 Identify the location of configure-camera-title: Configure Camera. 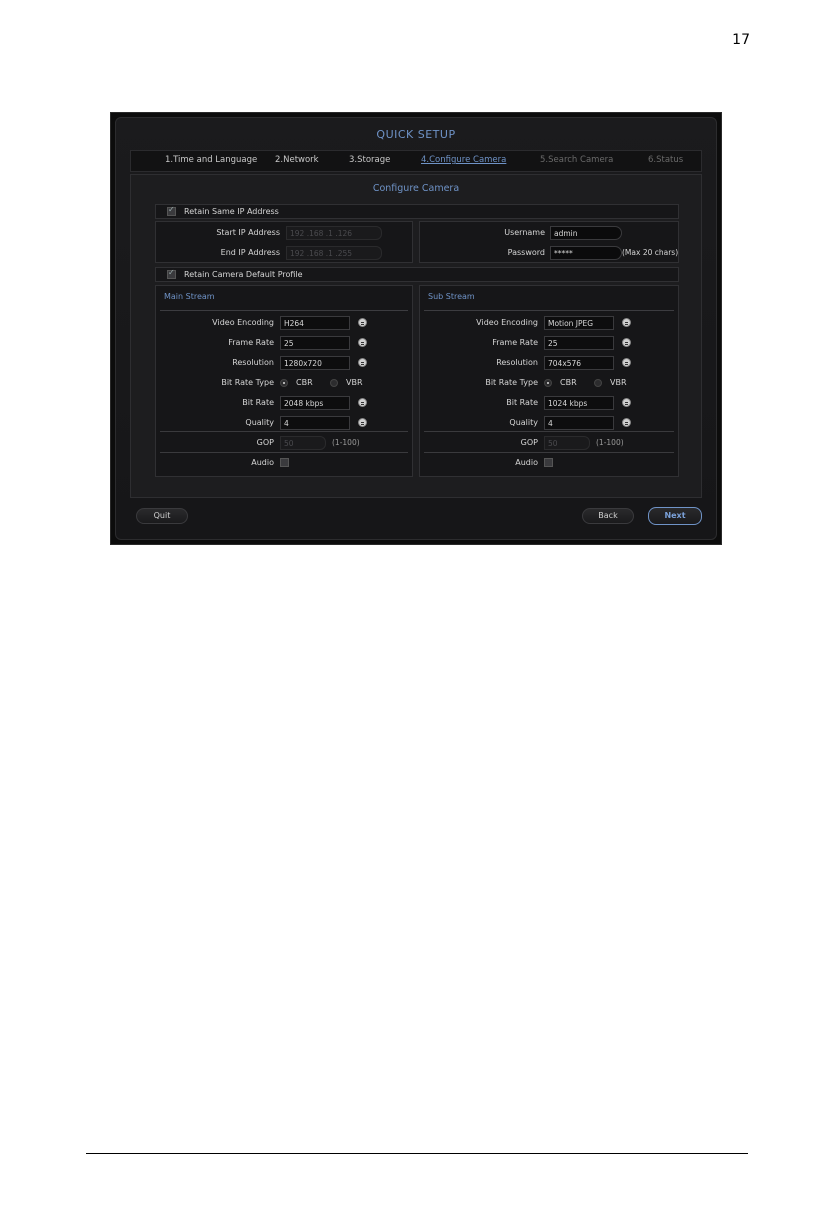
(416, 188).